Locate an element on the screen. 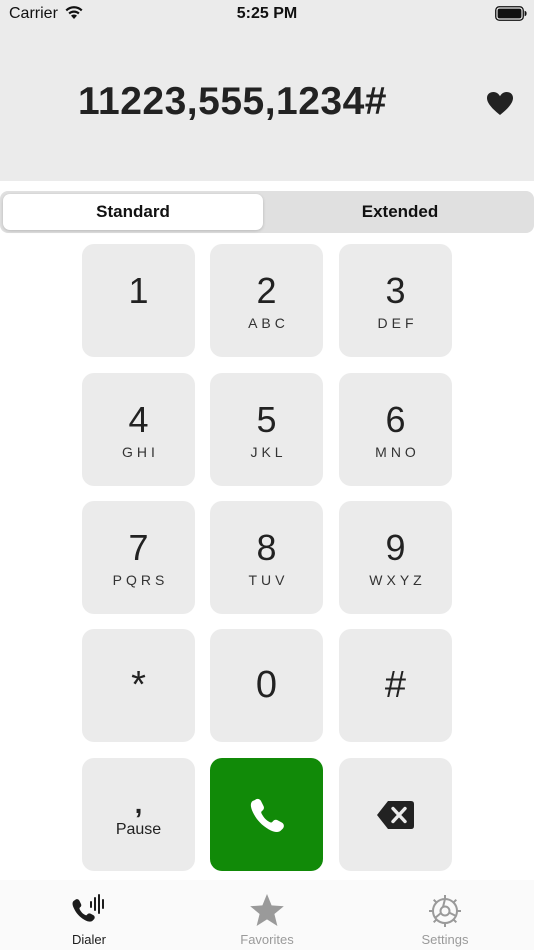 This screenshot has height=950, width=534. tab-dialer: Dialer is located at coordinates (89, 915).